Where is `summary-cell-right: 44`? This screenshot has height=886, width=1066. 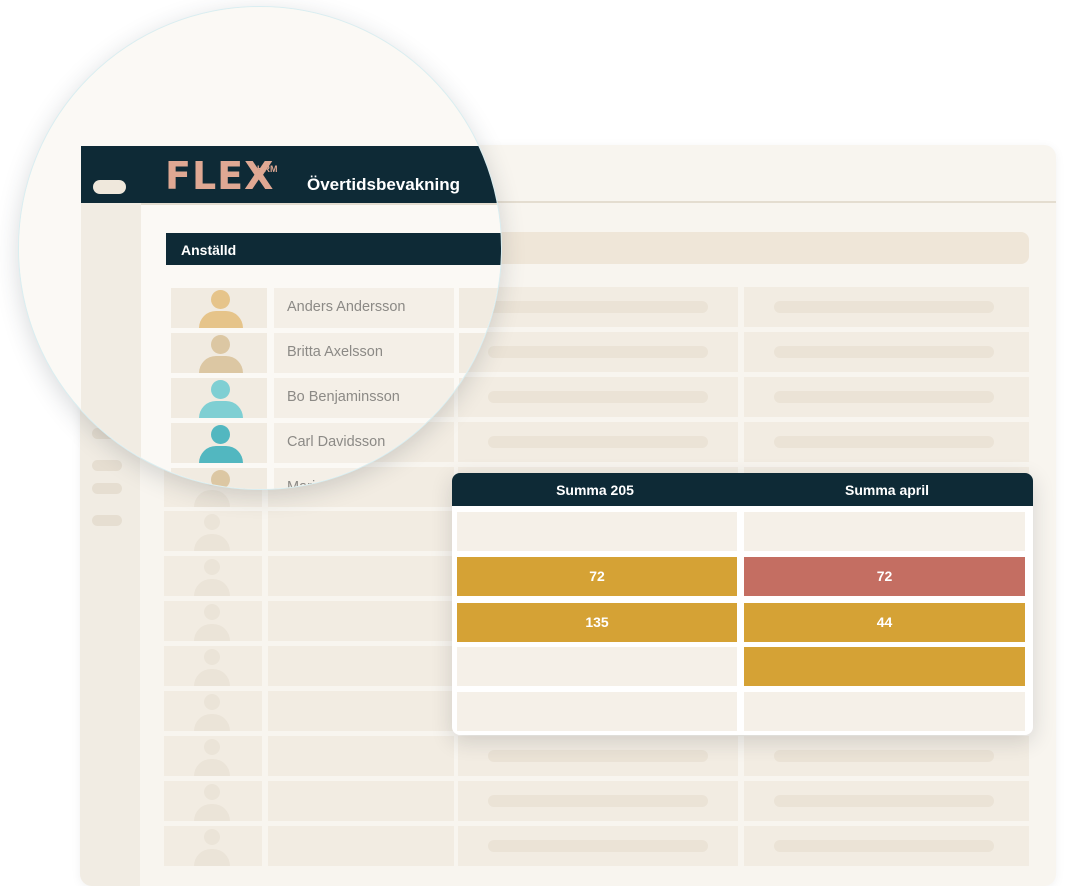
summary-cell-right: 44 is located at coordinates (884, 622).